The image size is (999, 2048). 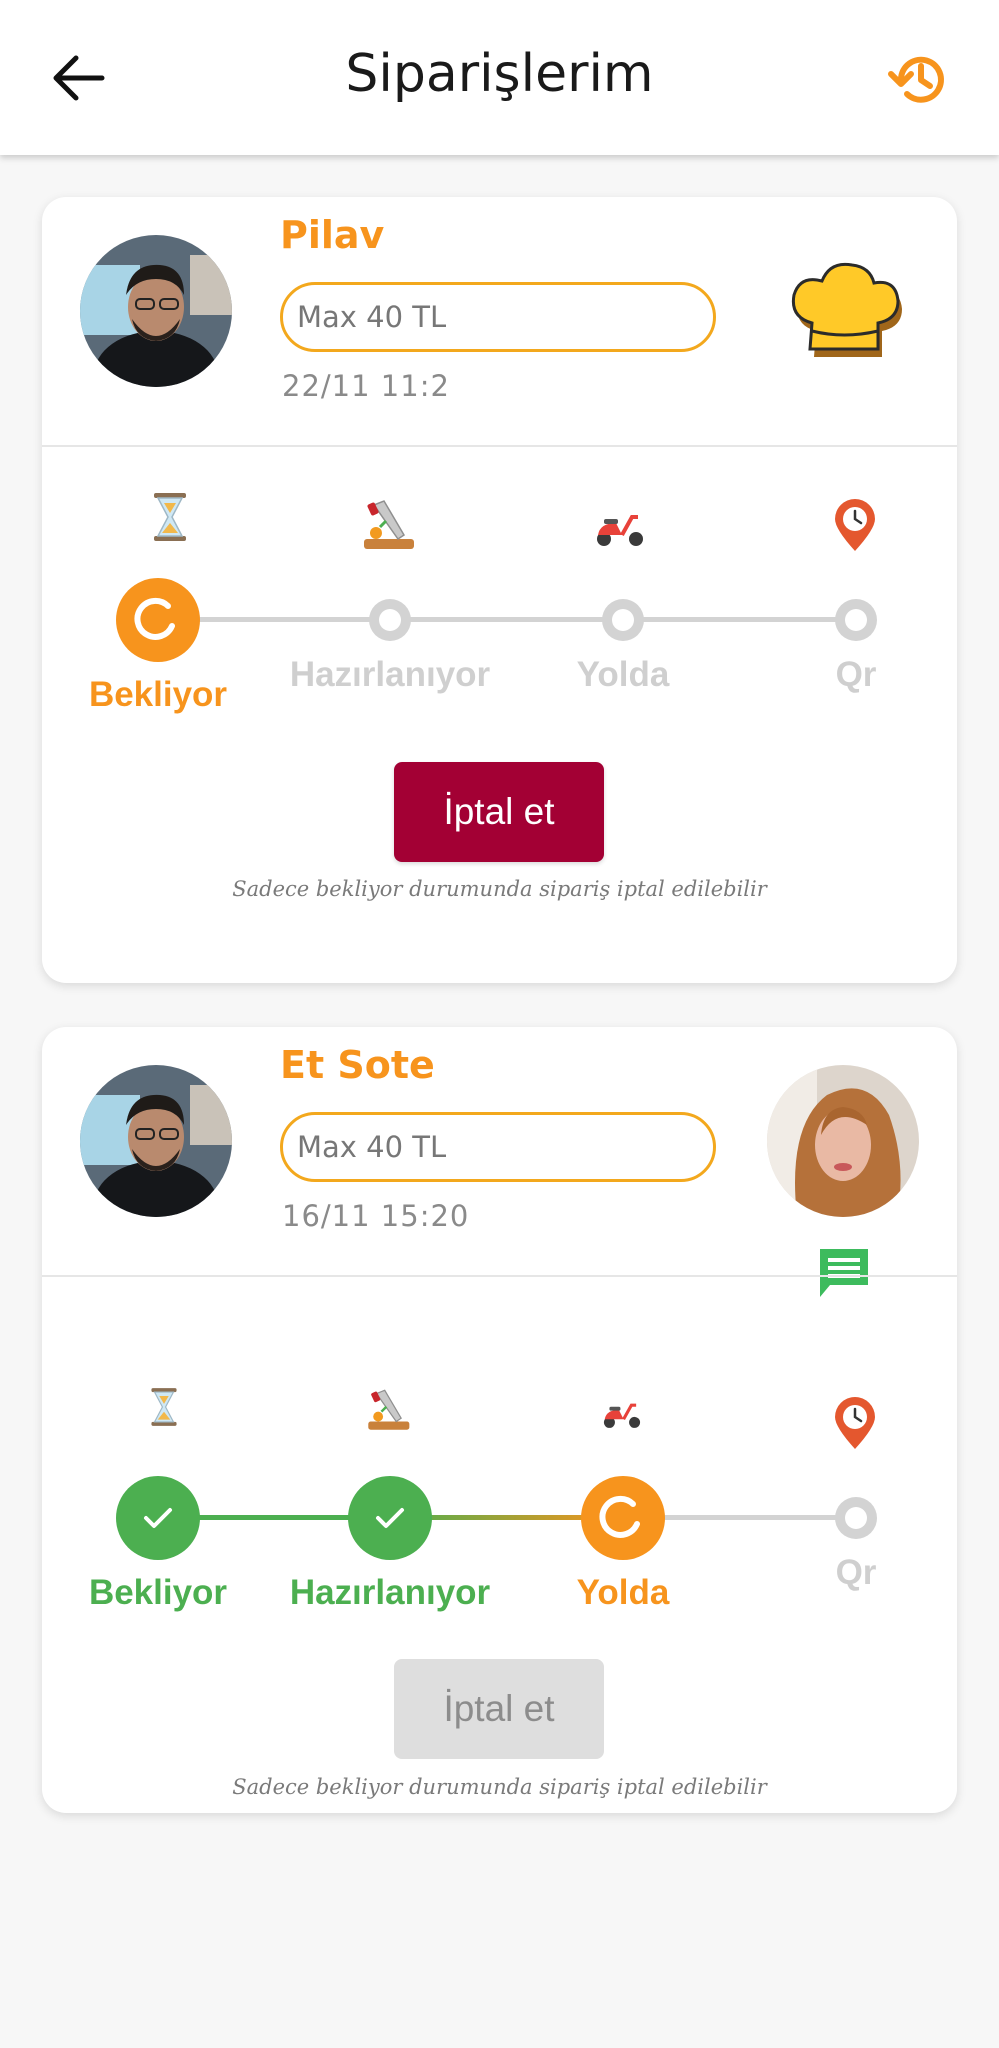 I want to click on dish-name: Pilav, so click(x=332, y=235).